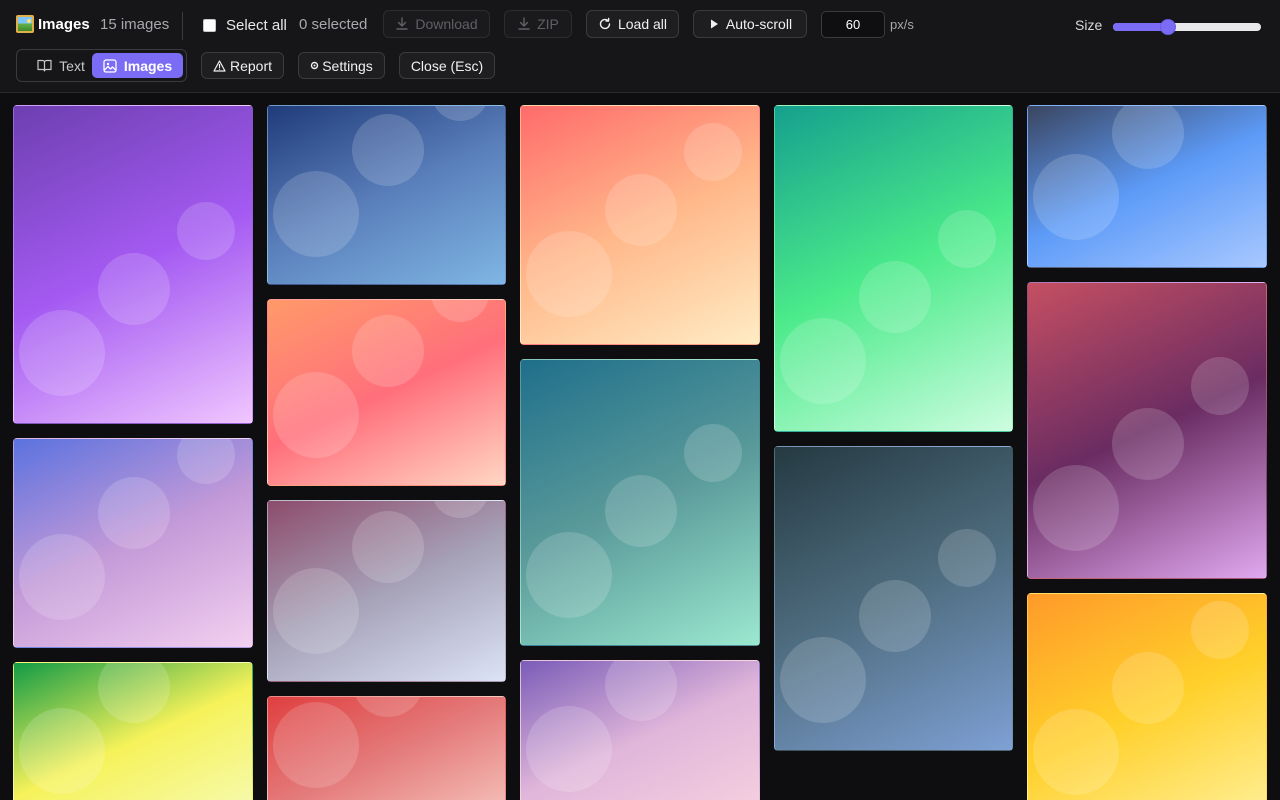 Image resolution: width=1280 pixels, height=800 pixels. Describe the element at coordinates (219, 65) in the screenshot. I see `warning-icon` at that location.